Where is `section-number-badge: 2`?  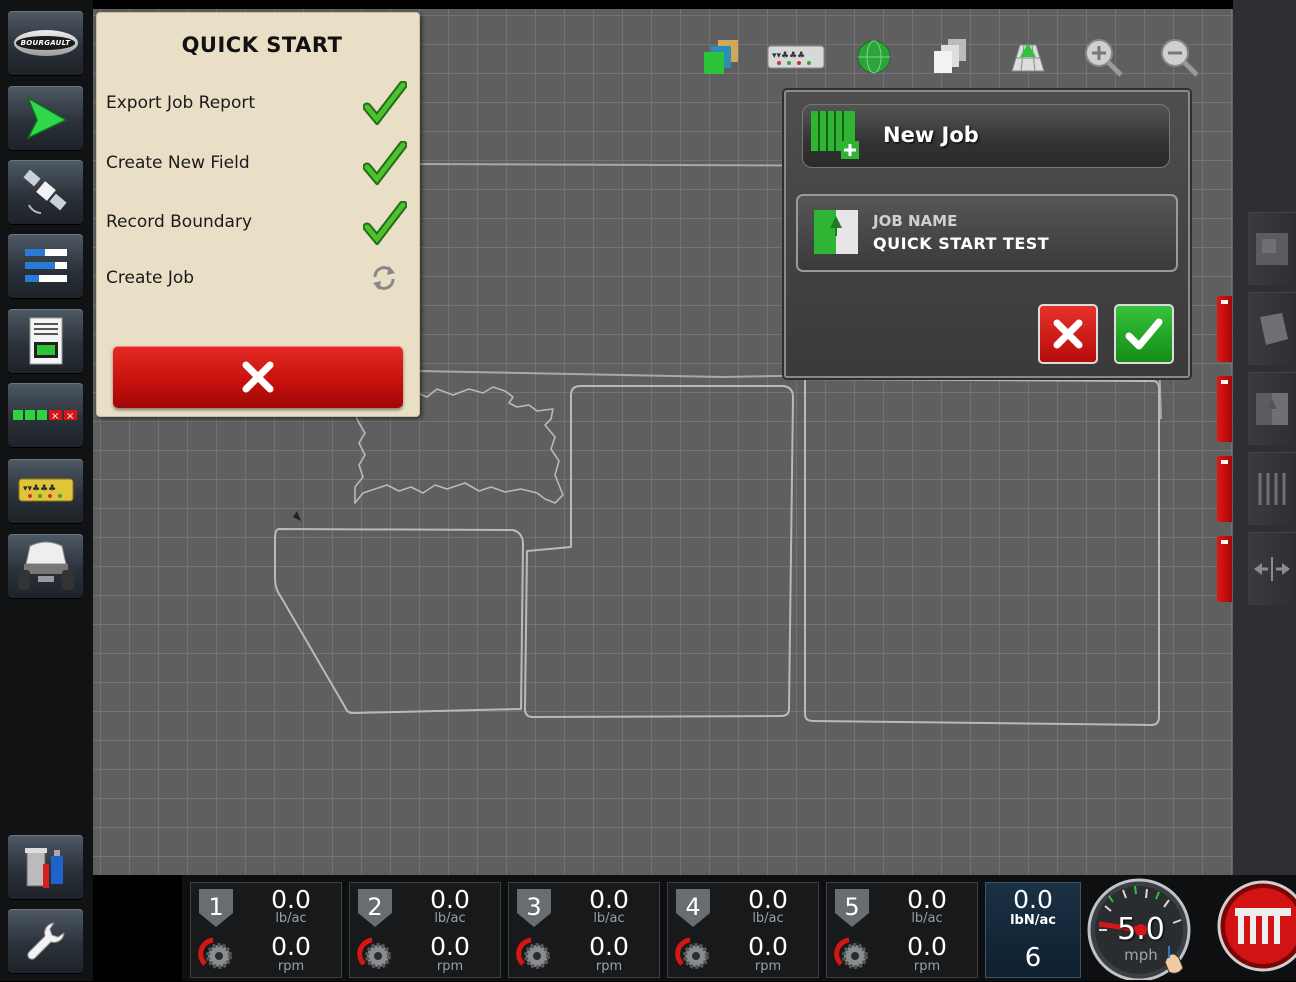
section-number-badge: 2 is located at coordinates (375, 908).